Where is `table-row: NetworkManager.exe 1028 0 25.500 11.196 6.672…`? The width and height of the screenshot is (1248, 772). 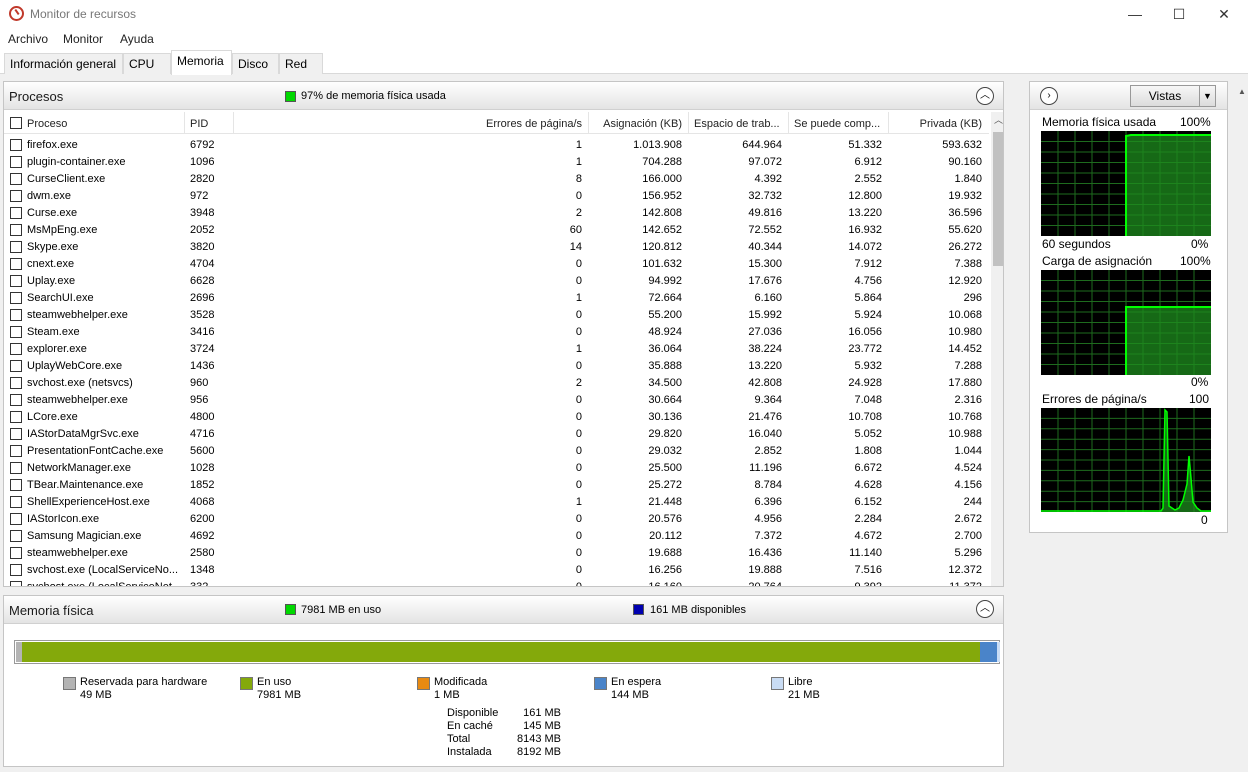
table-row: NetworkManager.exe 1028 0 25.500 11.196 6.672… is located at coordinates (496, 468).